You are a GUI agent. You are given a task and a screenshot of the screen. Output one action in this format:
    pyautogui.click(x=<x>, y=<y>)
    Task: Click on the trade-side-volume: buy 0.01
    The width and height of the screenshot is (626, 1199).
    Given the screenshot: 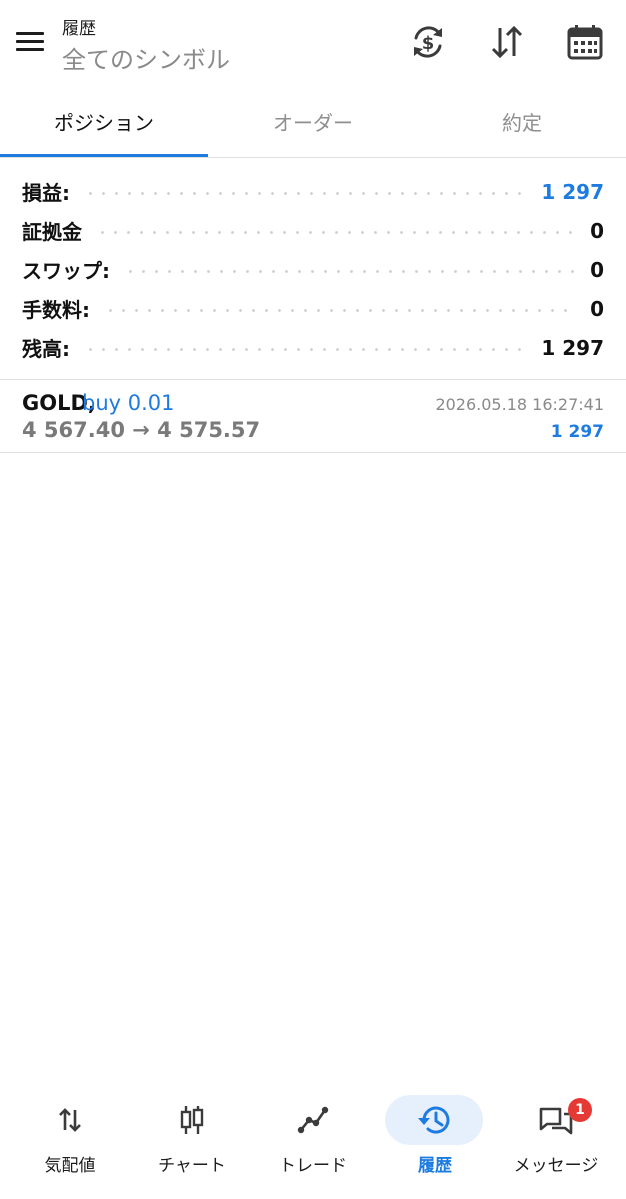 What is the action you would take?
    pyautogui.click(x=128, y=403)
    